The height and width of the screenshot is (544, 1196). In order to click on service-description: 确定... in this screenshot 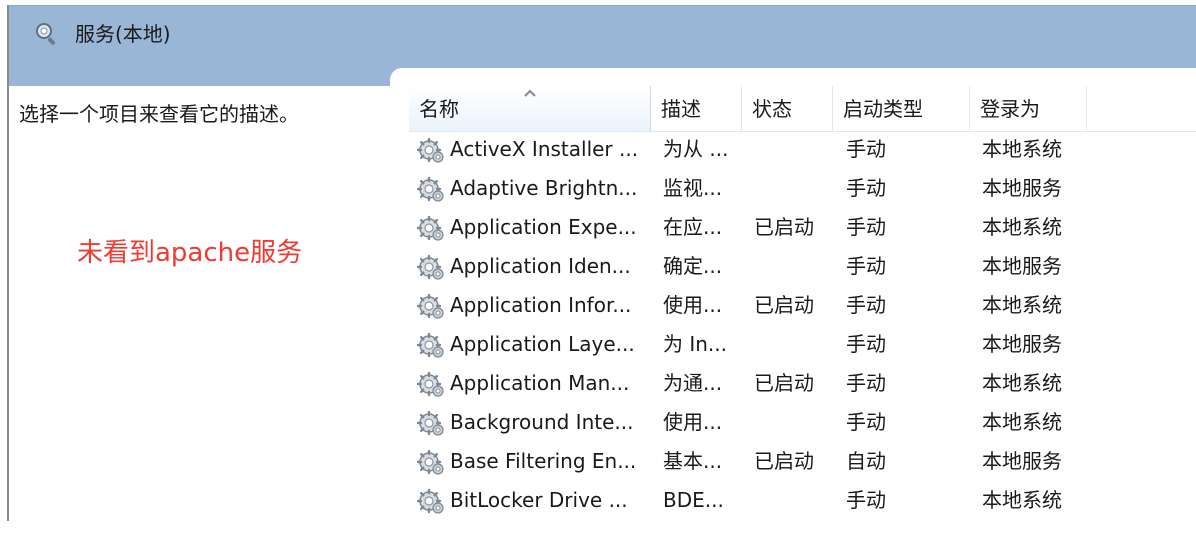, I will do `click(693, 266)`.